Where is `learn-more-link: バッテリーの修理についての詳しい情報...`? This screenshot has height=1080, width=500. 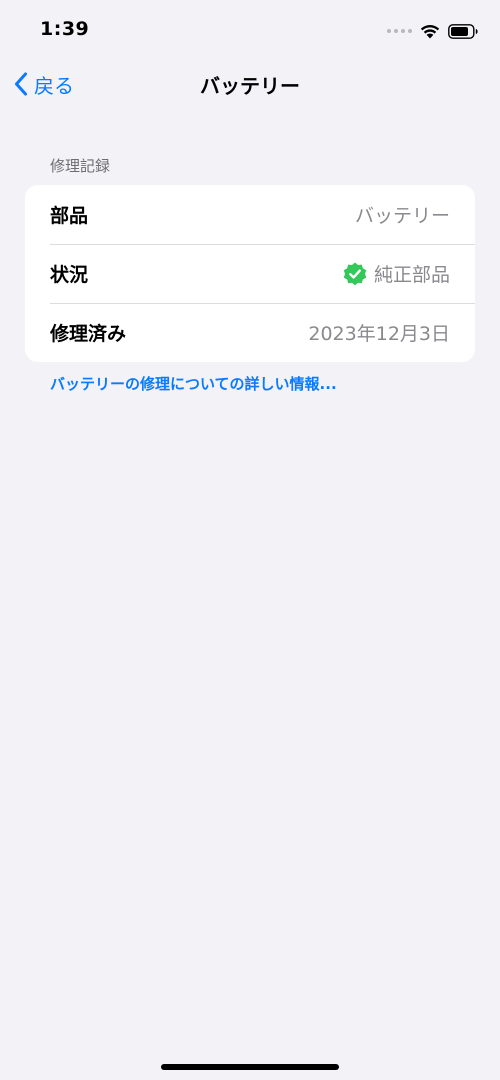
learn-more-link: バッテリーの修理についての詳しい情報... is located at coordinates (193, 383).